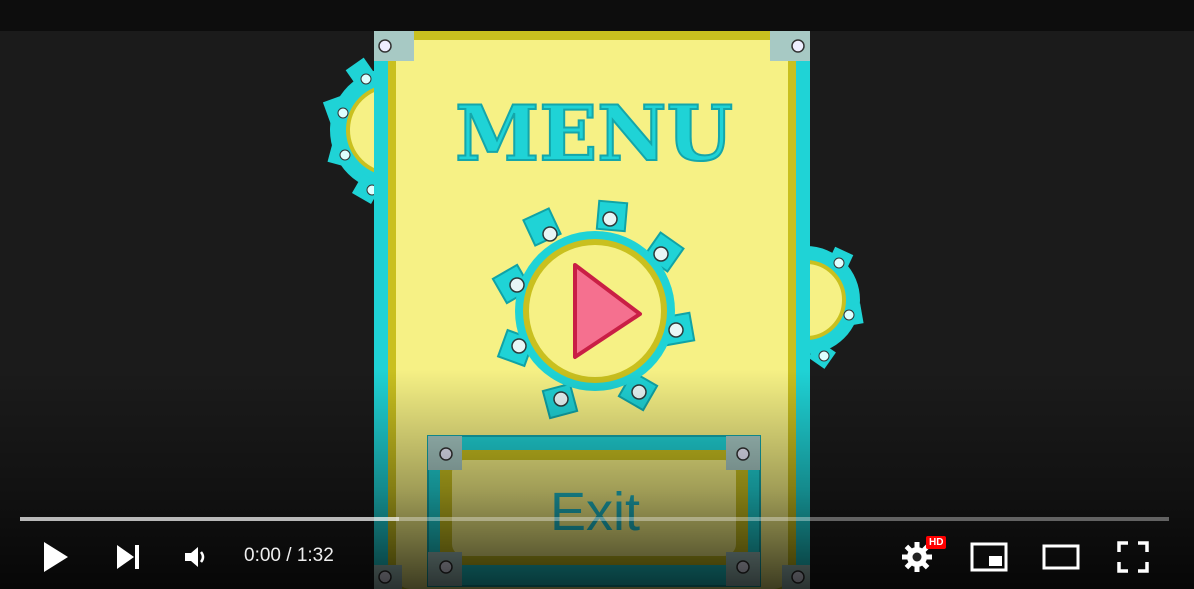  I want to click on miniplayer-icon, so click(989, 557).